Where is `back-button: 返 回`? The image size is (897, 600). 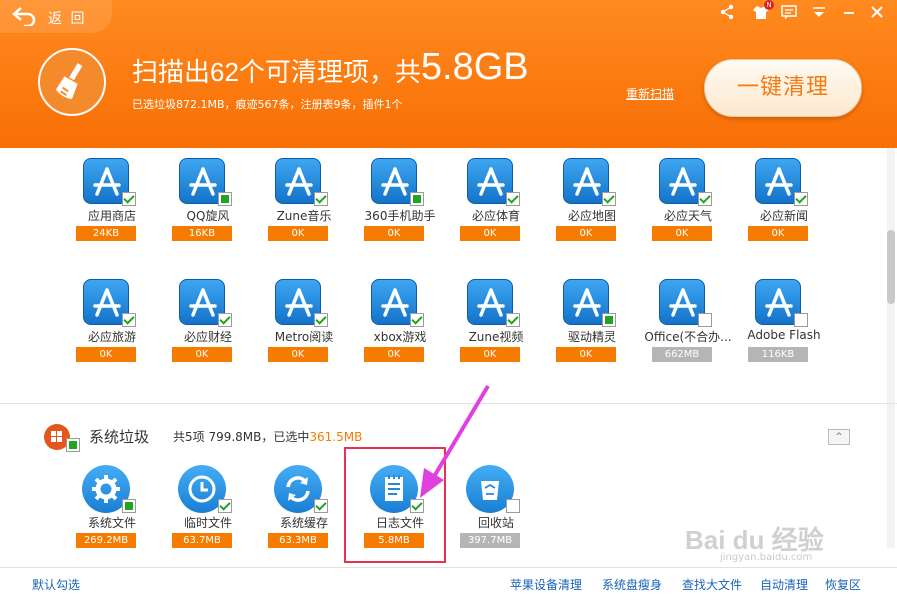 back-button: 返 回 is located at coordinates (56, 16).